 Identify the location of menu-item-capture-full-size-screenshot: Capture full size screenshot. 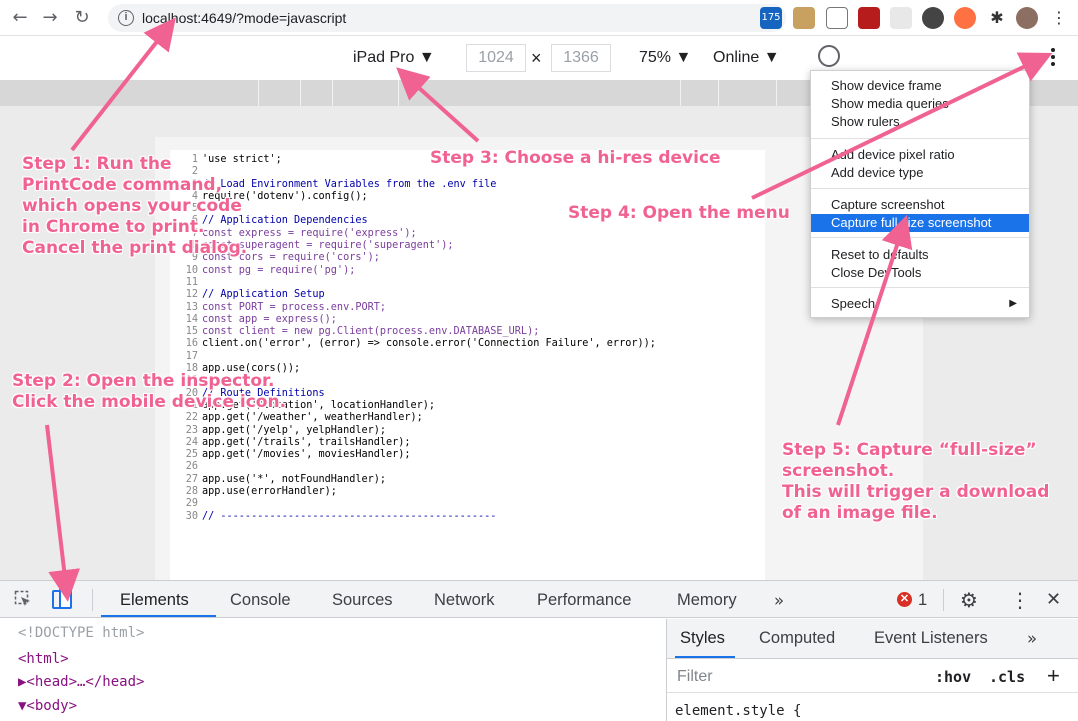
(920, 223).